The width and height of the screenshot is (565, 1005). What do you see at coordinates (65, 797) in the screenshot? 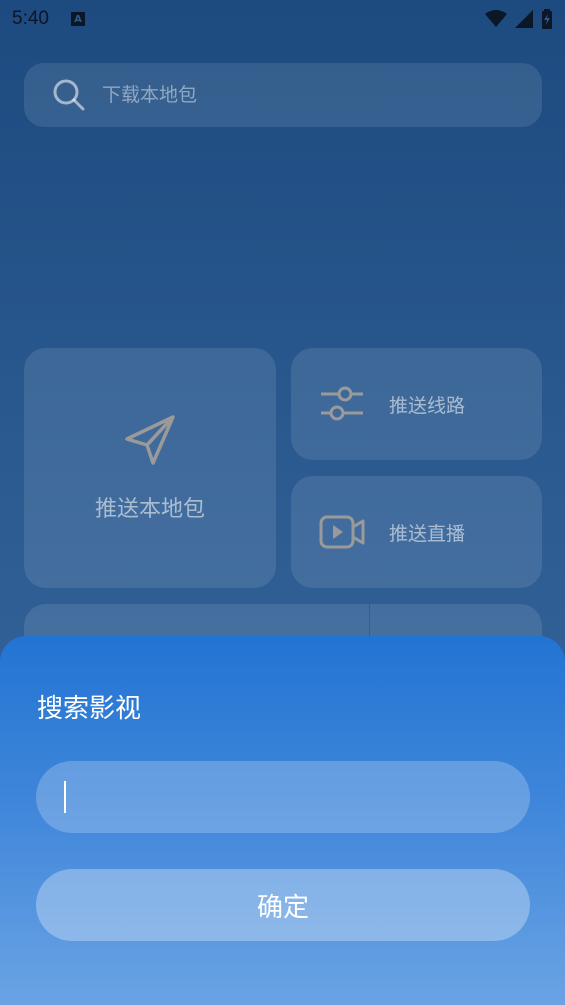
I see `text-cursor` at bounding box center [65, 797].